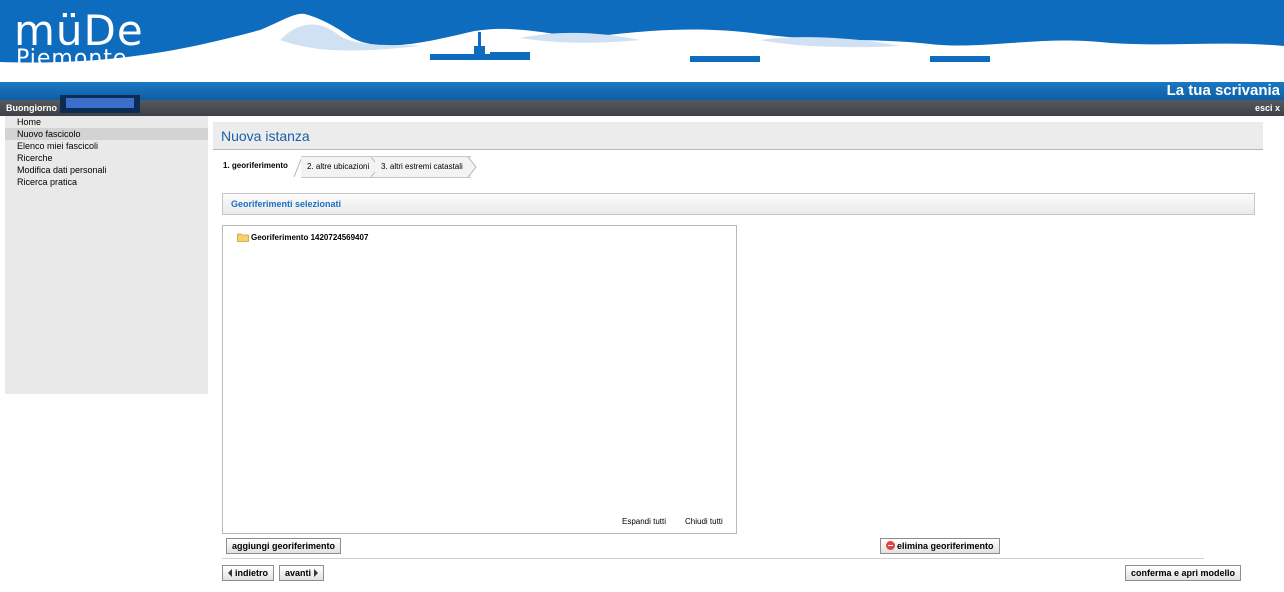 Image resolution: width=1284 pixels, height=592 pixels. I want to click on sidebar-item-elenco-fascicoli: Elenco miei fascicoli, so click(106, 146).